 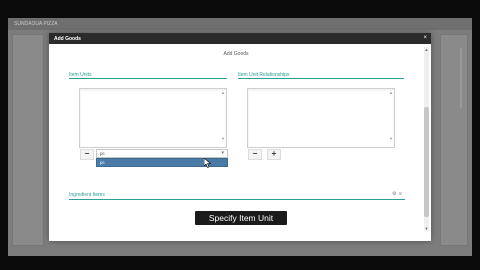 I want to click on section-label-ingredient-items: Ingredient Items, so click(x=87, y=195).